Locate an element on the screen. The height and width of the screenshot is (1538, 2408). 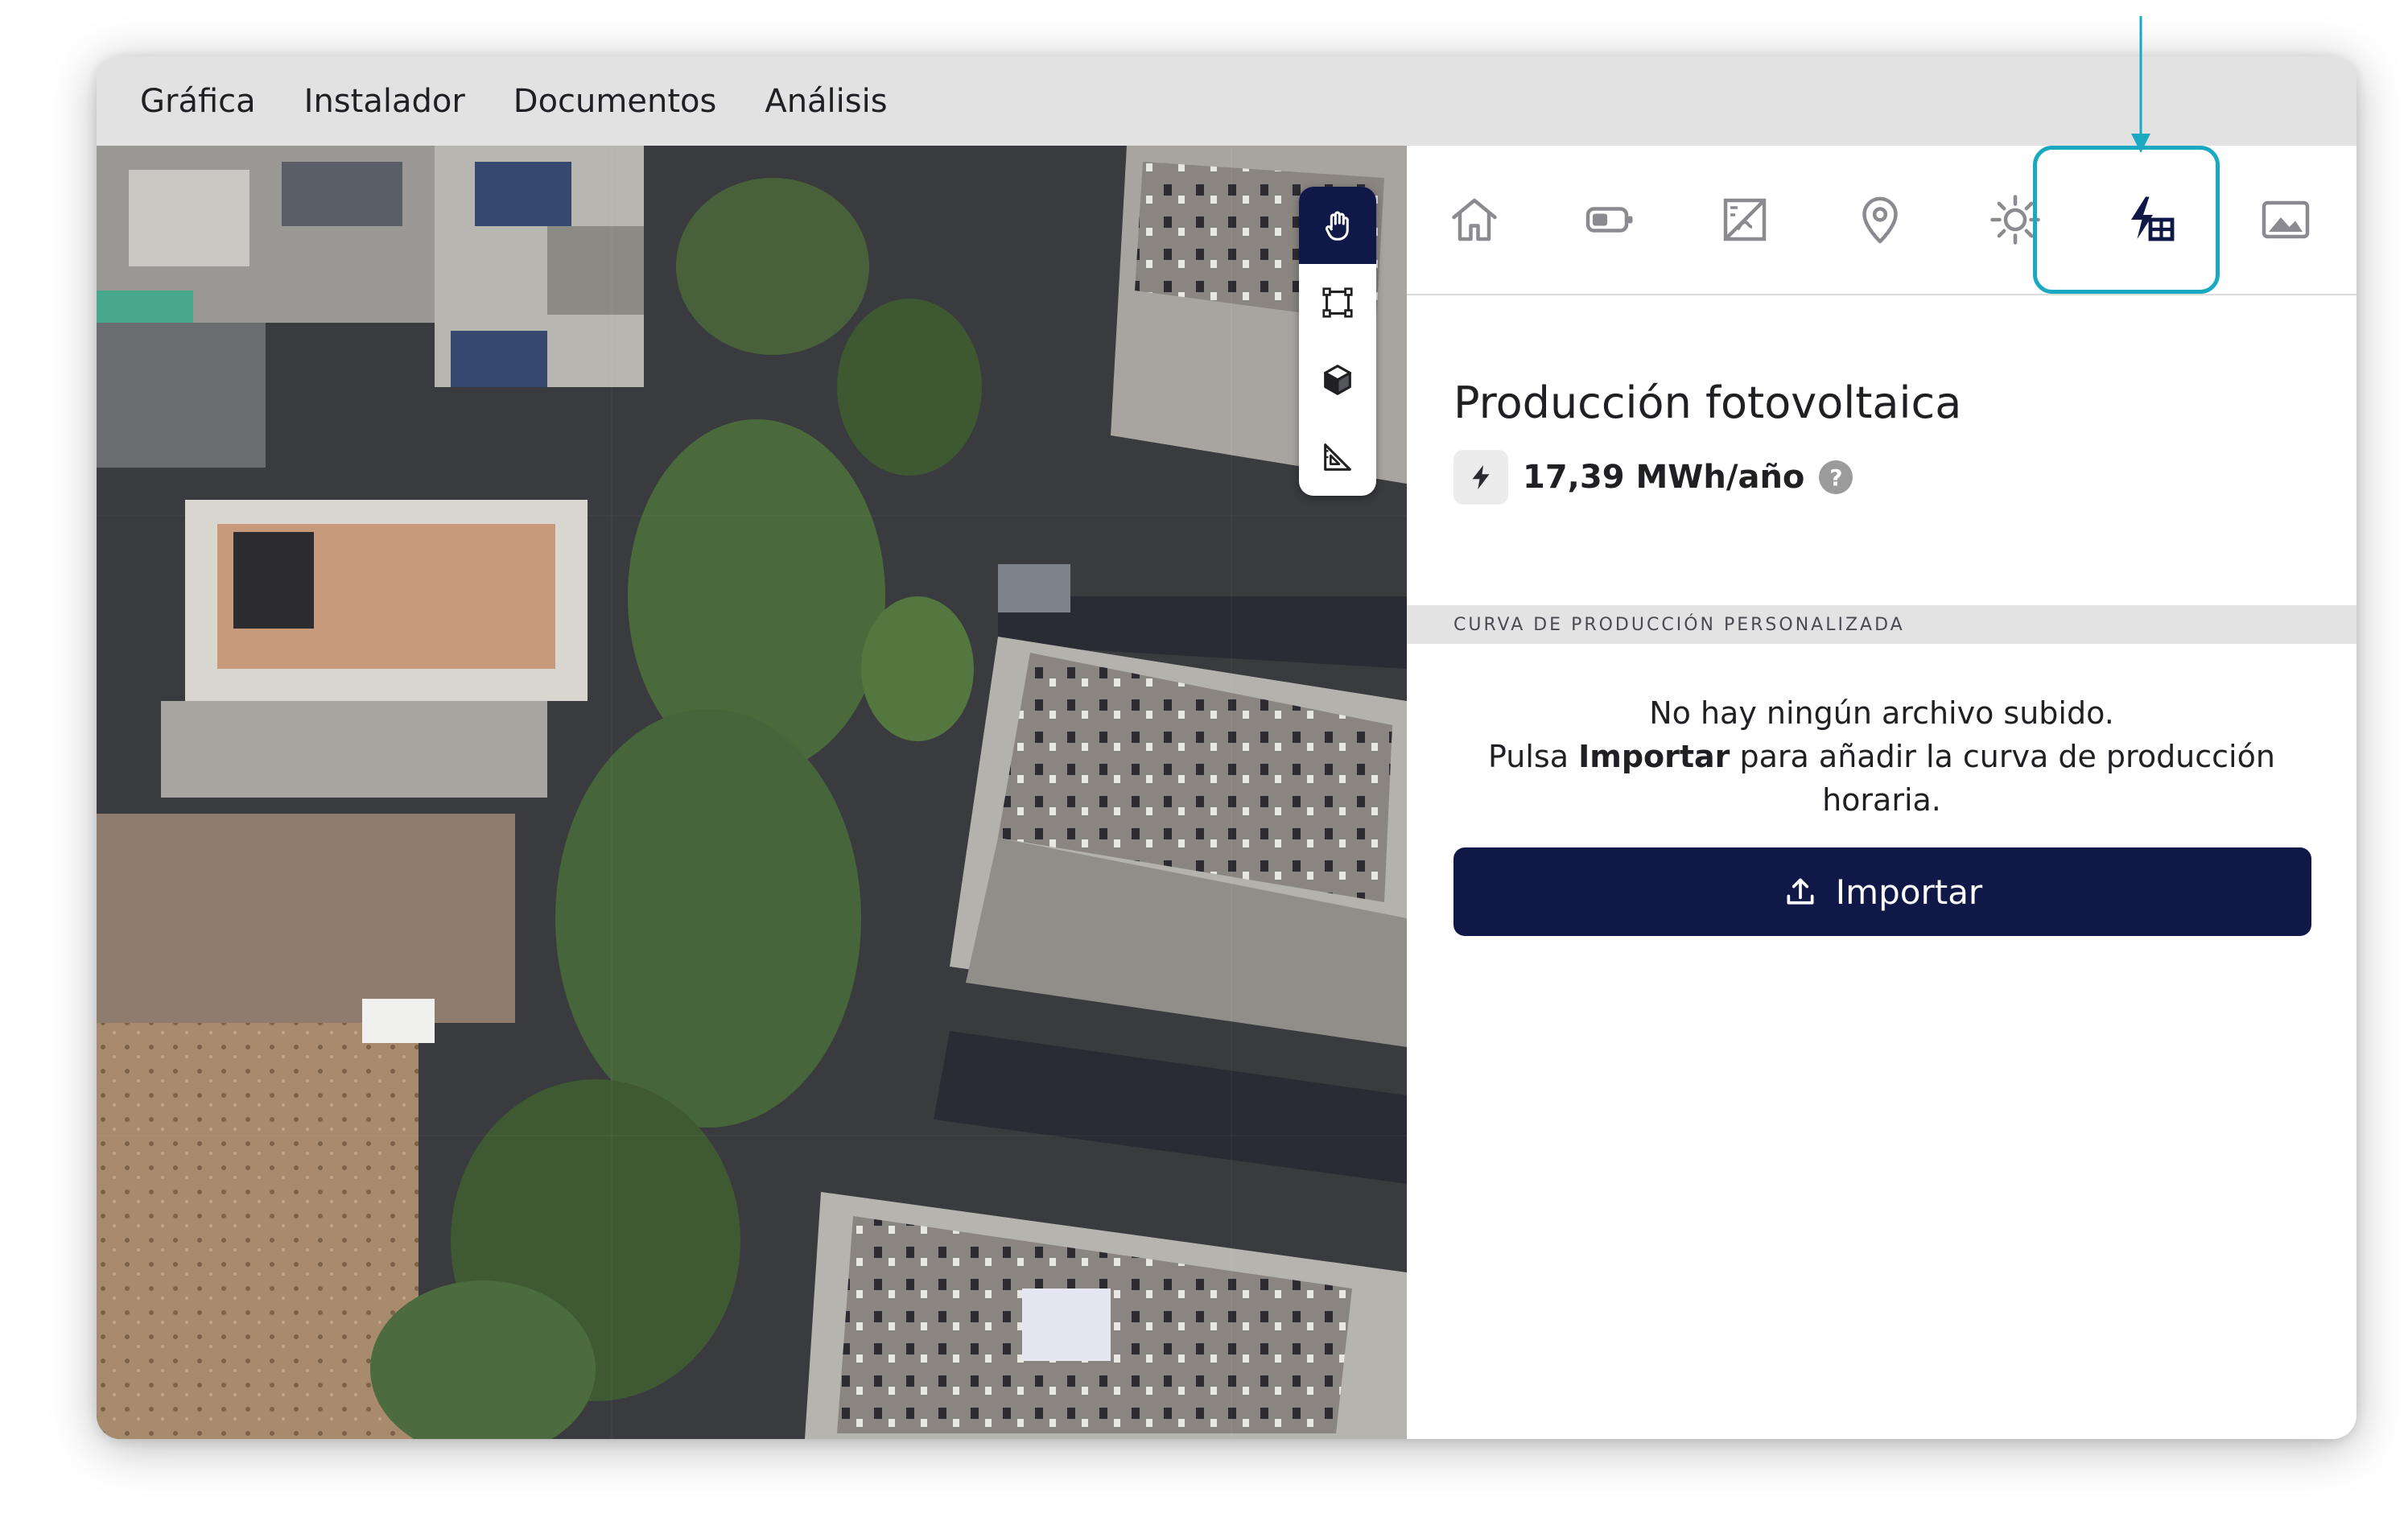
home-icon is located at coordinates (1474, 219).